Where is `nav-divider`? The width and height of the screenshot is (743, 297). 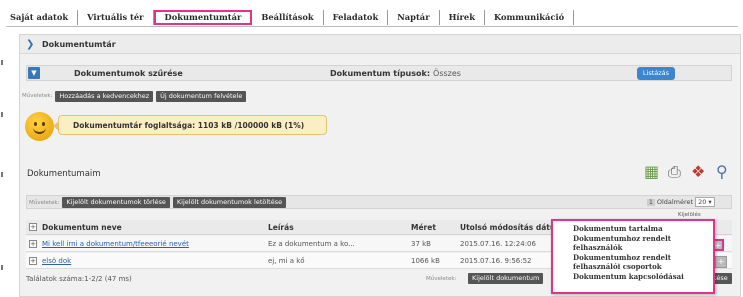 nav-divider is located at coordinates (372, 26).